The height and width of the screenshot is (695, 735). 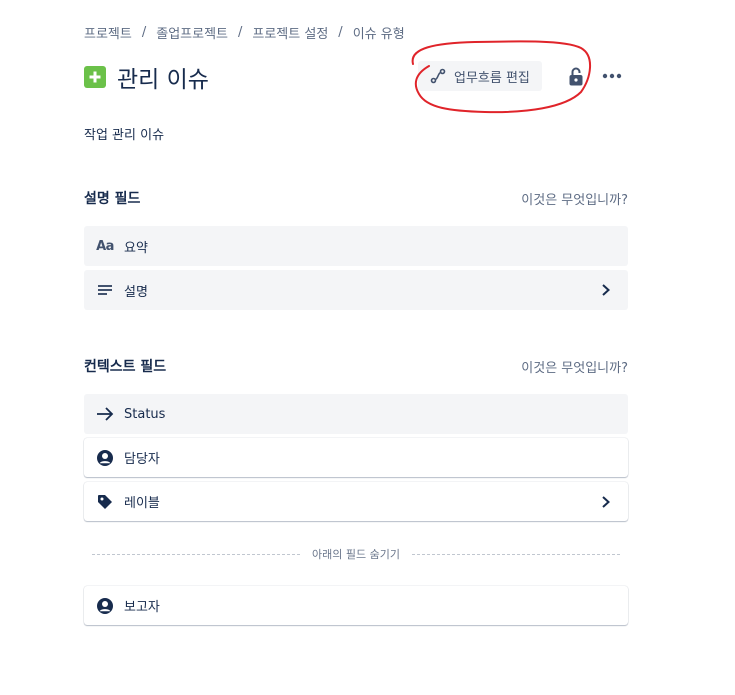 What do you see at coordinates (136, 292) in the screenshot?
I see `field-label: 설명` at bounding box center [136, 292].